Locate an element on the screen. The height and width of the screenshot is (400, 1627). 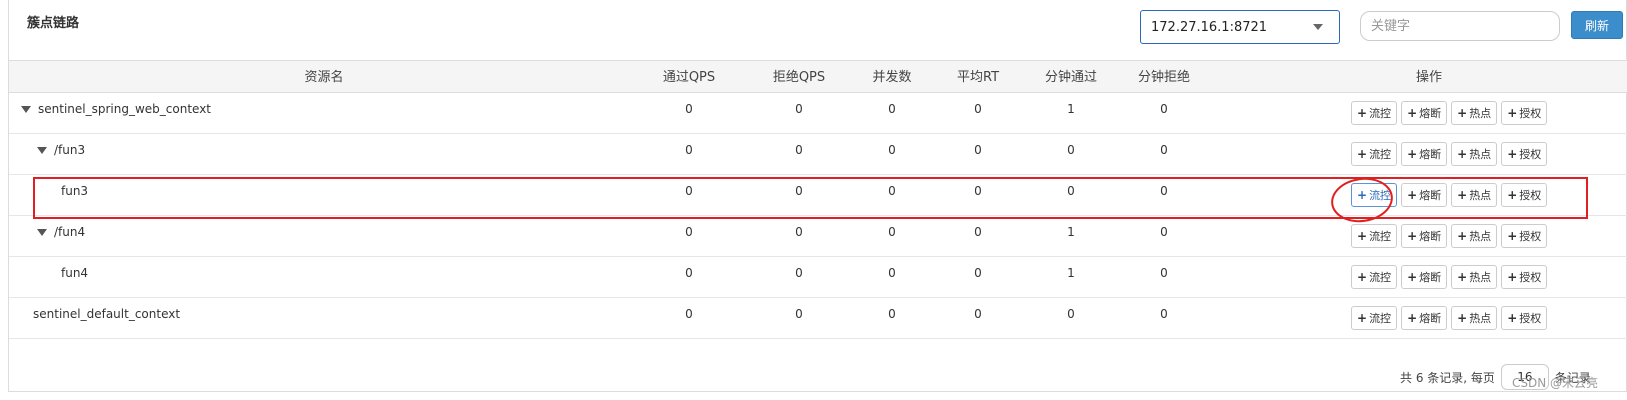
page-title: 簇点链路 is located at coordinates (53, 23).